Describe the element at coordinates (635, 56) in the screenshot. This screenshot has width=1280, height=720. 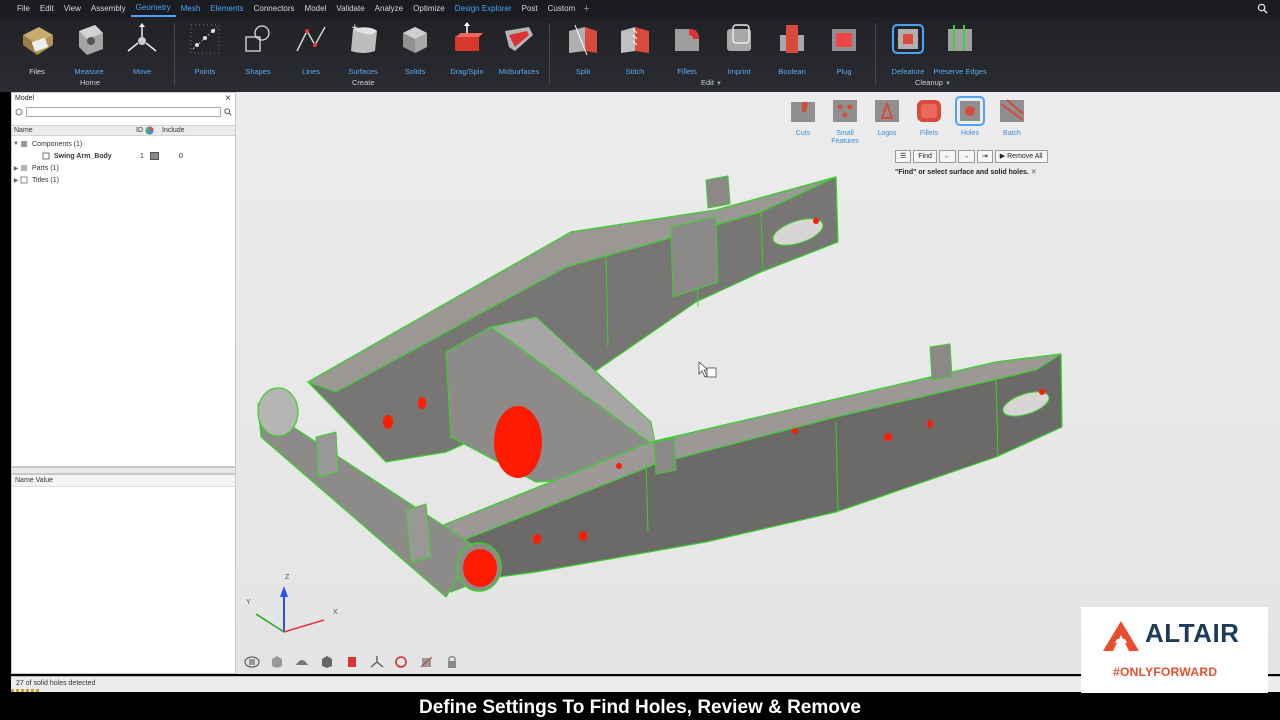
I see `stitch-tool: Stitch` at that location.